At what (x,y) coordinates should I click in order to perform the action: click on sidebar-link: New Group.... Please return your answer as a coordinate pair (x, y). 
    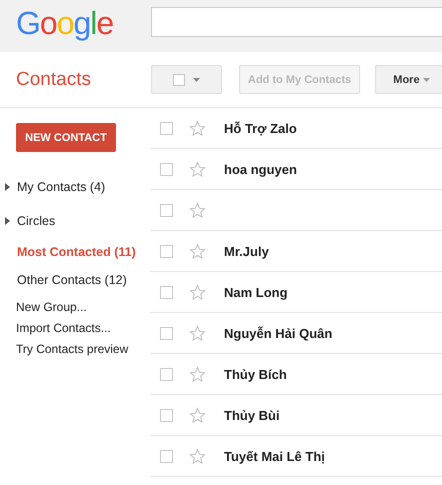
    Looking at the image, I should click on (83, 307).